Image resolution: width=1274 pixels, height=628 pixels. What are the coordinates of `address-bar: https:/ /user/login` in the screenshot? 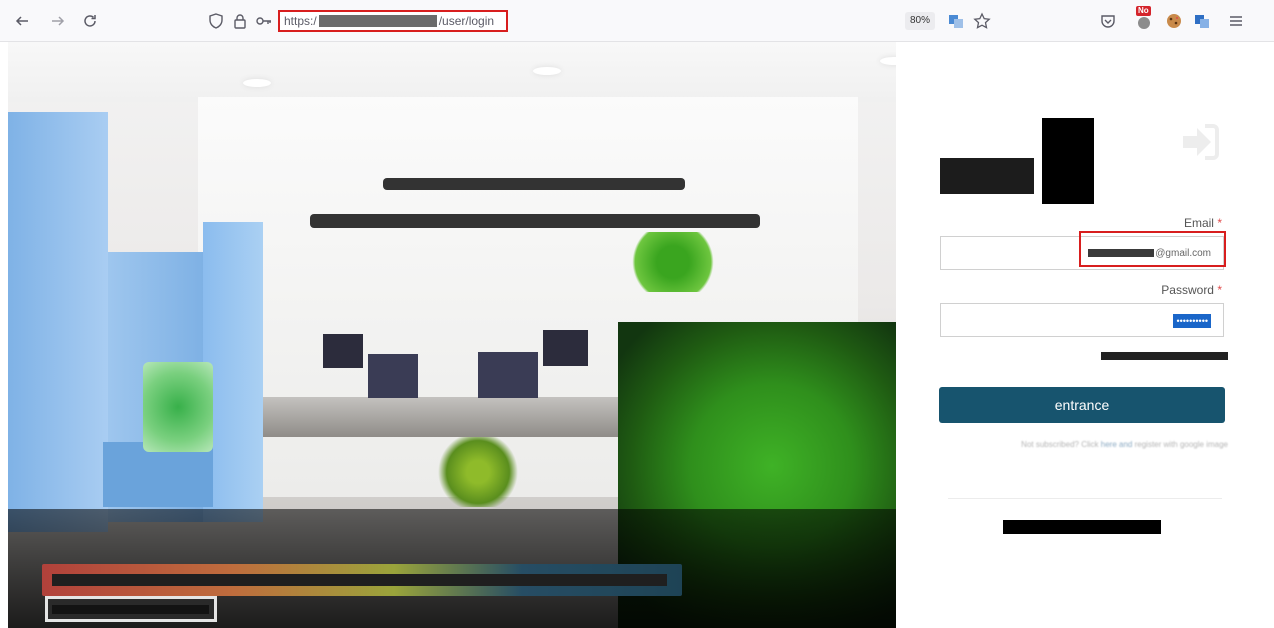 It's located at (393, 21).